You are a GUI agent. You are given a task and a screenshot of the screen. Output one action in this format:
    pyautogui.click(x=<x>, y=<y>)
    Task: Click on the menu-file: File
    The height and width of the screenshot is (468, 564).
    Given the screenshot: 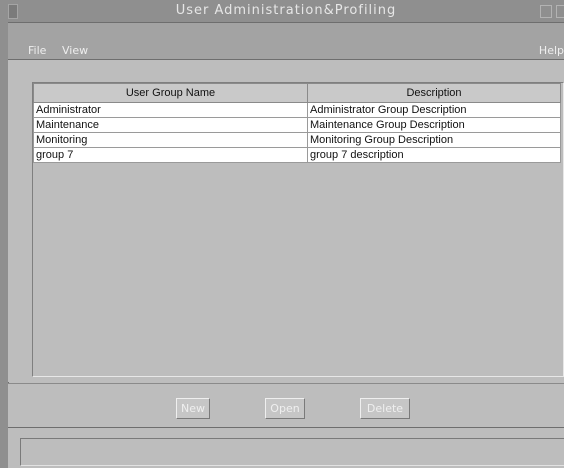 What is the action you would take?
    pyautogui.click(x=37, y=50)
    